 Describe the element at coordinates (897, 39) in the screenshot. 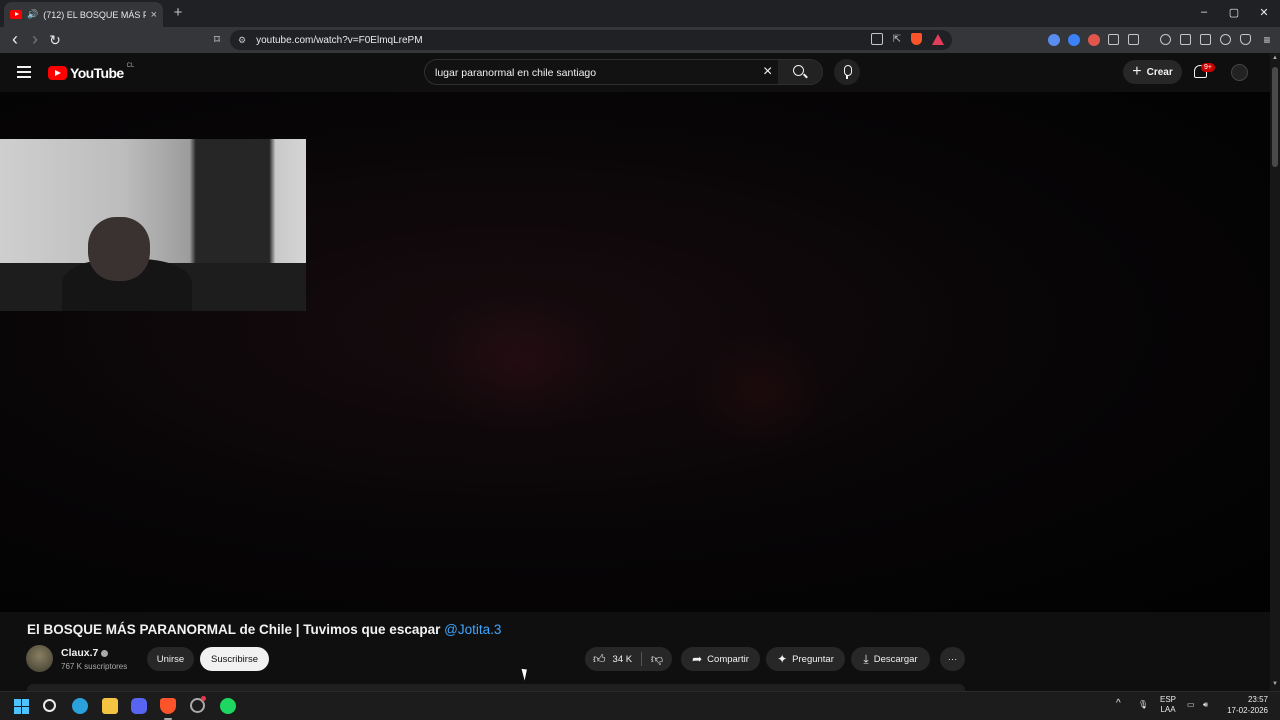

I see `share-page-icon: ⇱` at that location.